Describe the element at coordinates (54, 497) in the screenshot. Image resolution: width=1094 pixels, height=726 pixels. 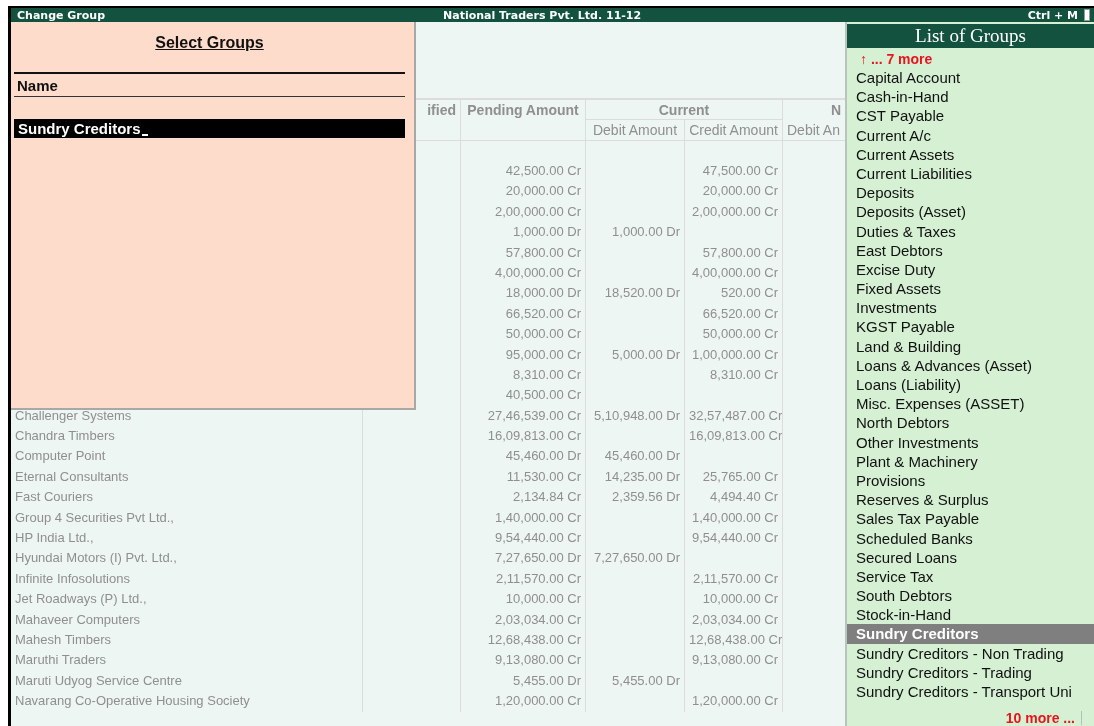
I see `table-cell-text: Fast Couriers` at that location.